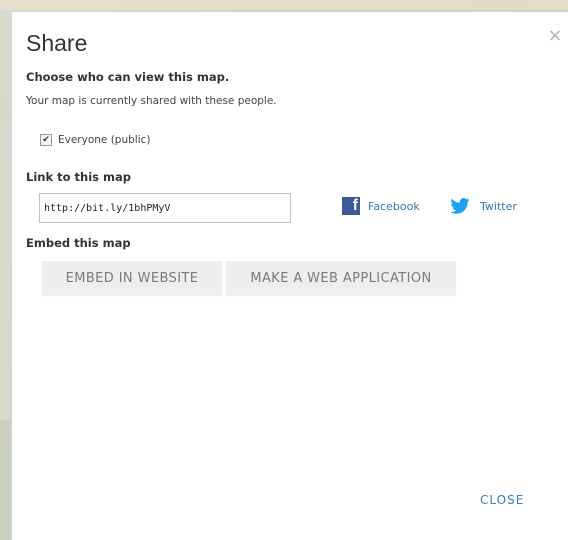 The width and height of the screenshot is (568, 540). Describe the element at coordinates (498, 206) in the screenshot. I see `twitter-label: Twitter` at that location.